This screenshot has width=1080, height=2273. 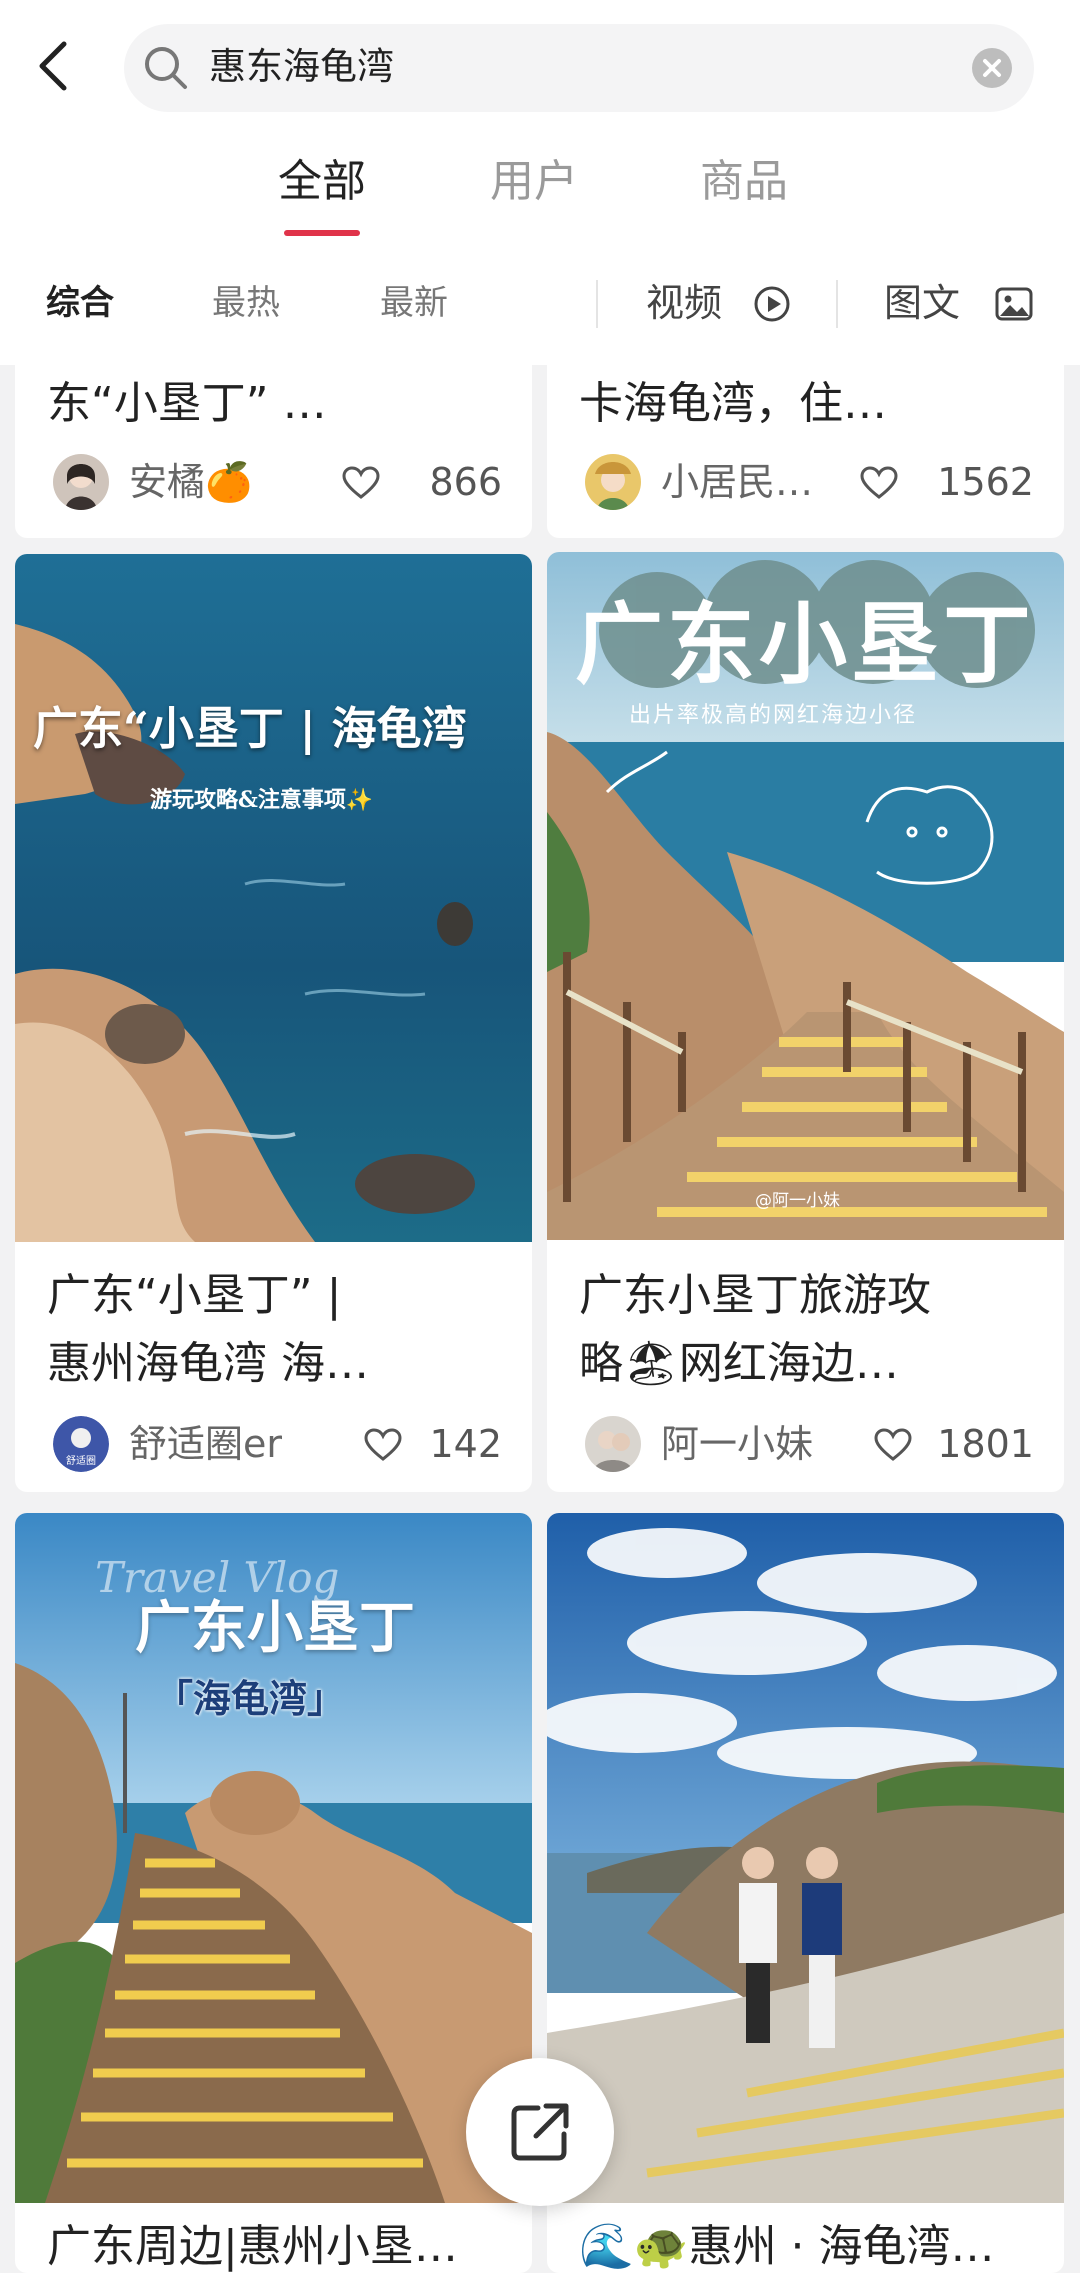 I want to click on like-count: 1801, so click(x=985, y=1444).